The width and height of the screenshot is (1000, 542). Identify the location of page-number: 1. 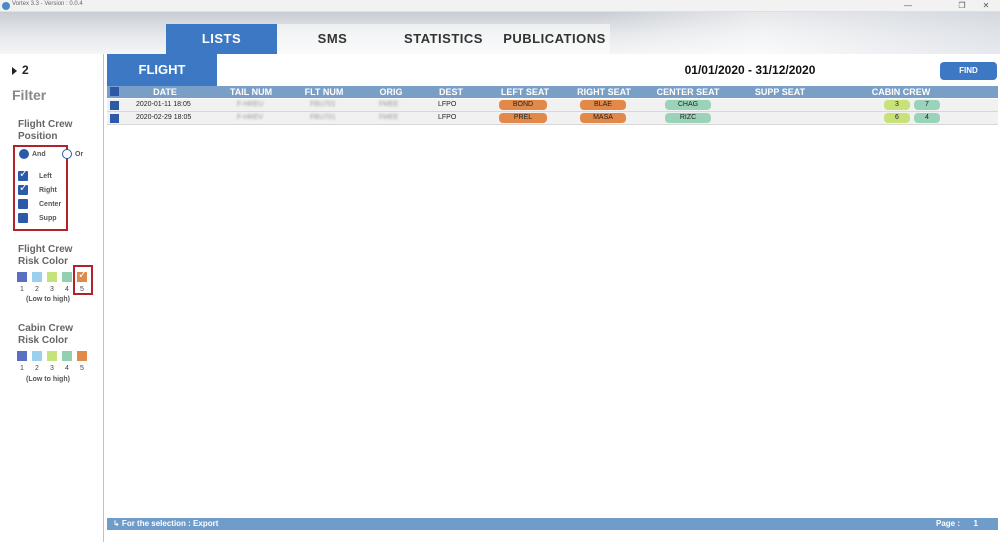
(976, 523).